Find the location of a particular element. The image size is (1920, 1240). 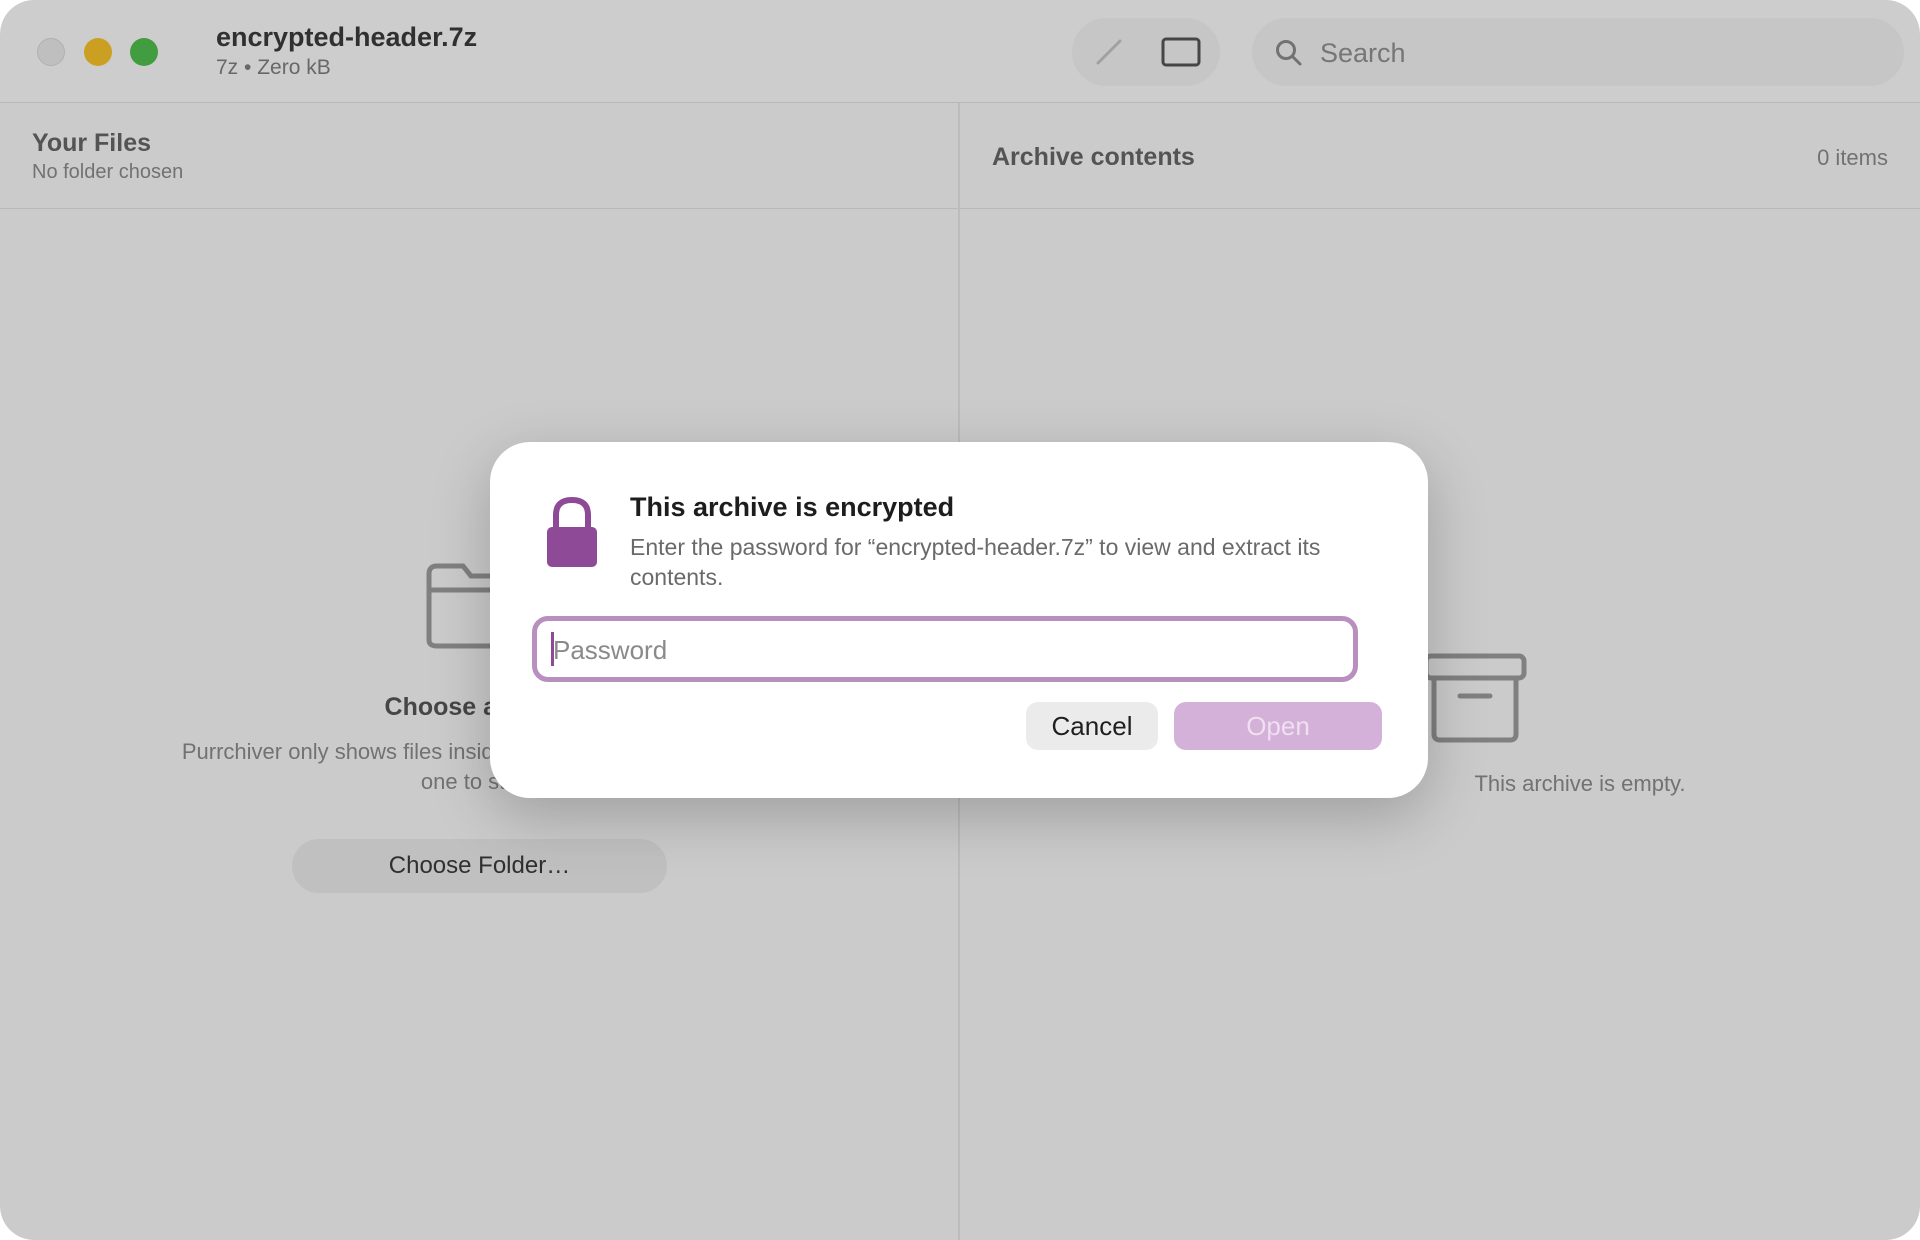

open-button: Open is located at coordinates (1278, 726).